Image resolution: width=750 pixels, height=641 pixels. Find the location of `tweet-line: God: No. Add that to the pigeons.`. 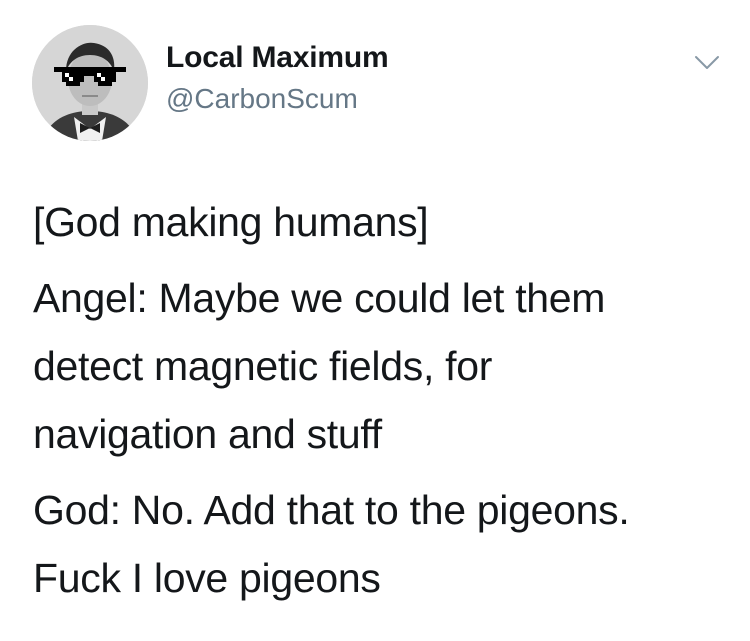

tweet-line: God: No. Add that to the pigeons. is located at coordinates (331, 510).